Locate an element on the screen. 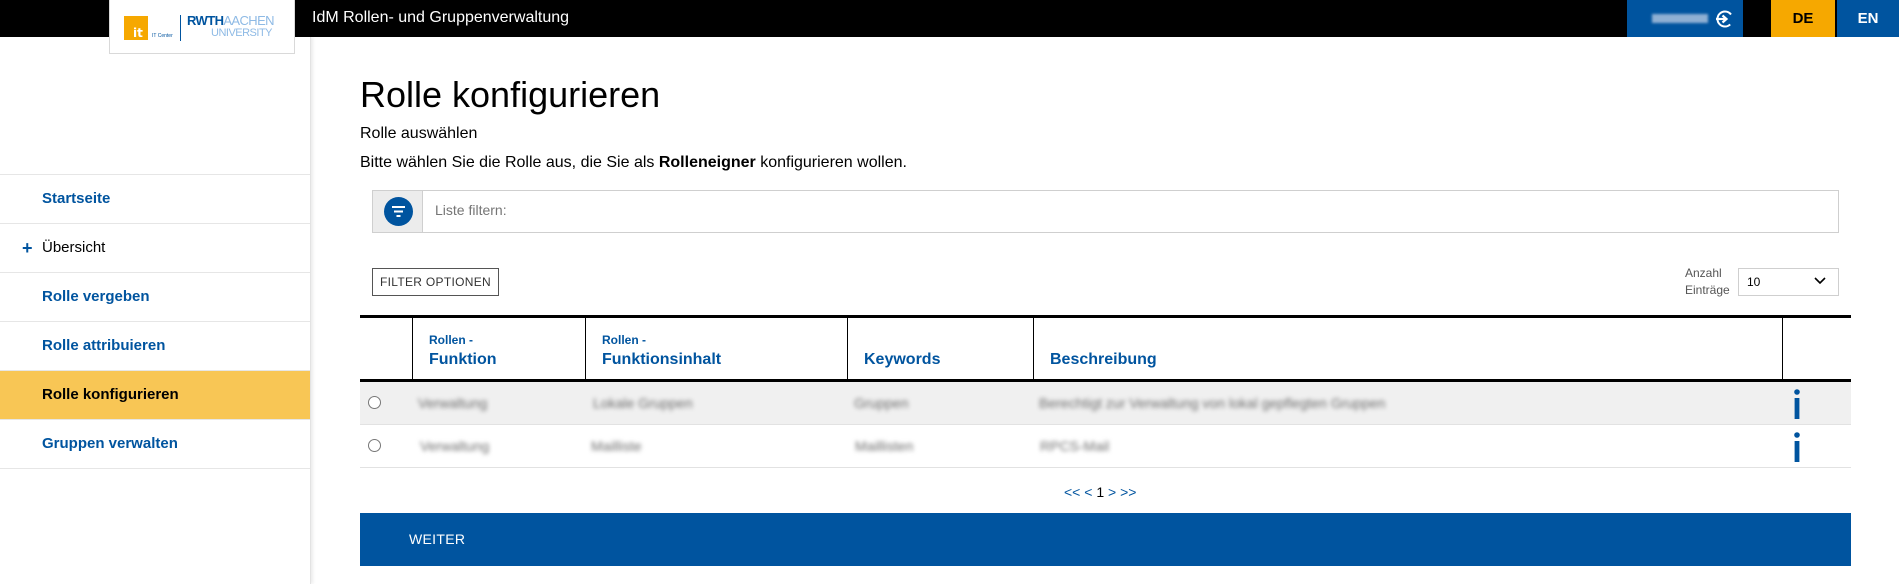 The height and width of the screenshot is (584, 1899). university-text: UNIVERSITY is located at coordinates (242, 33).